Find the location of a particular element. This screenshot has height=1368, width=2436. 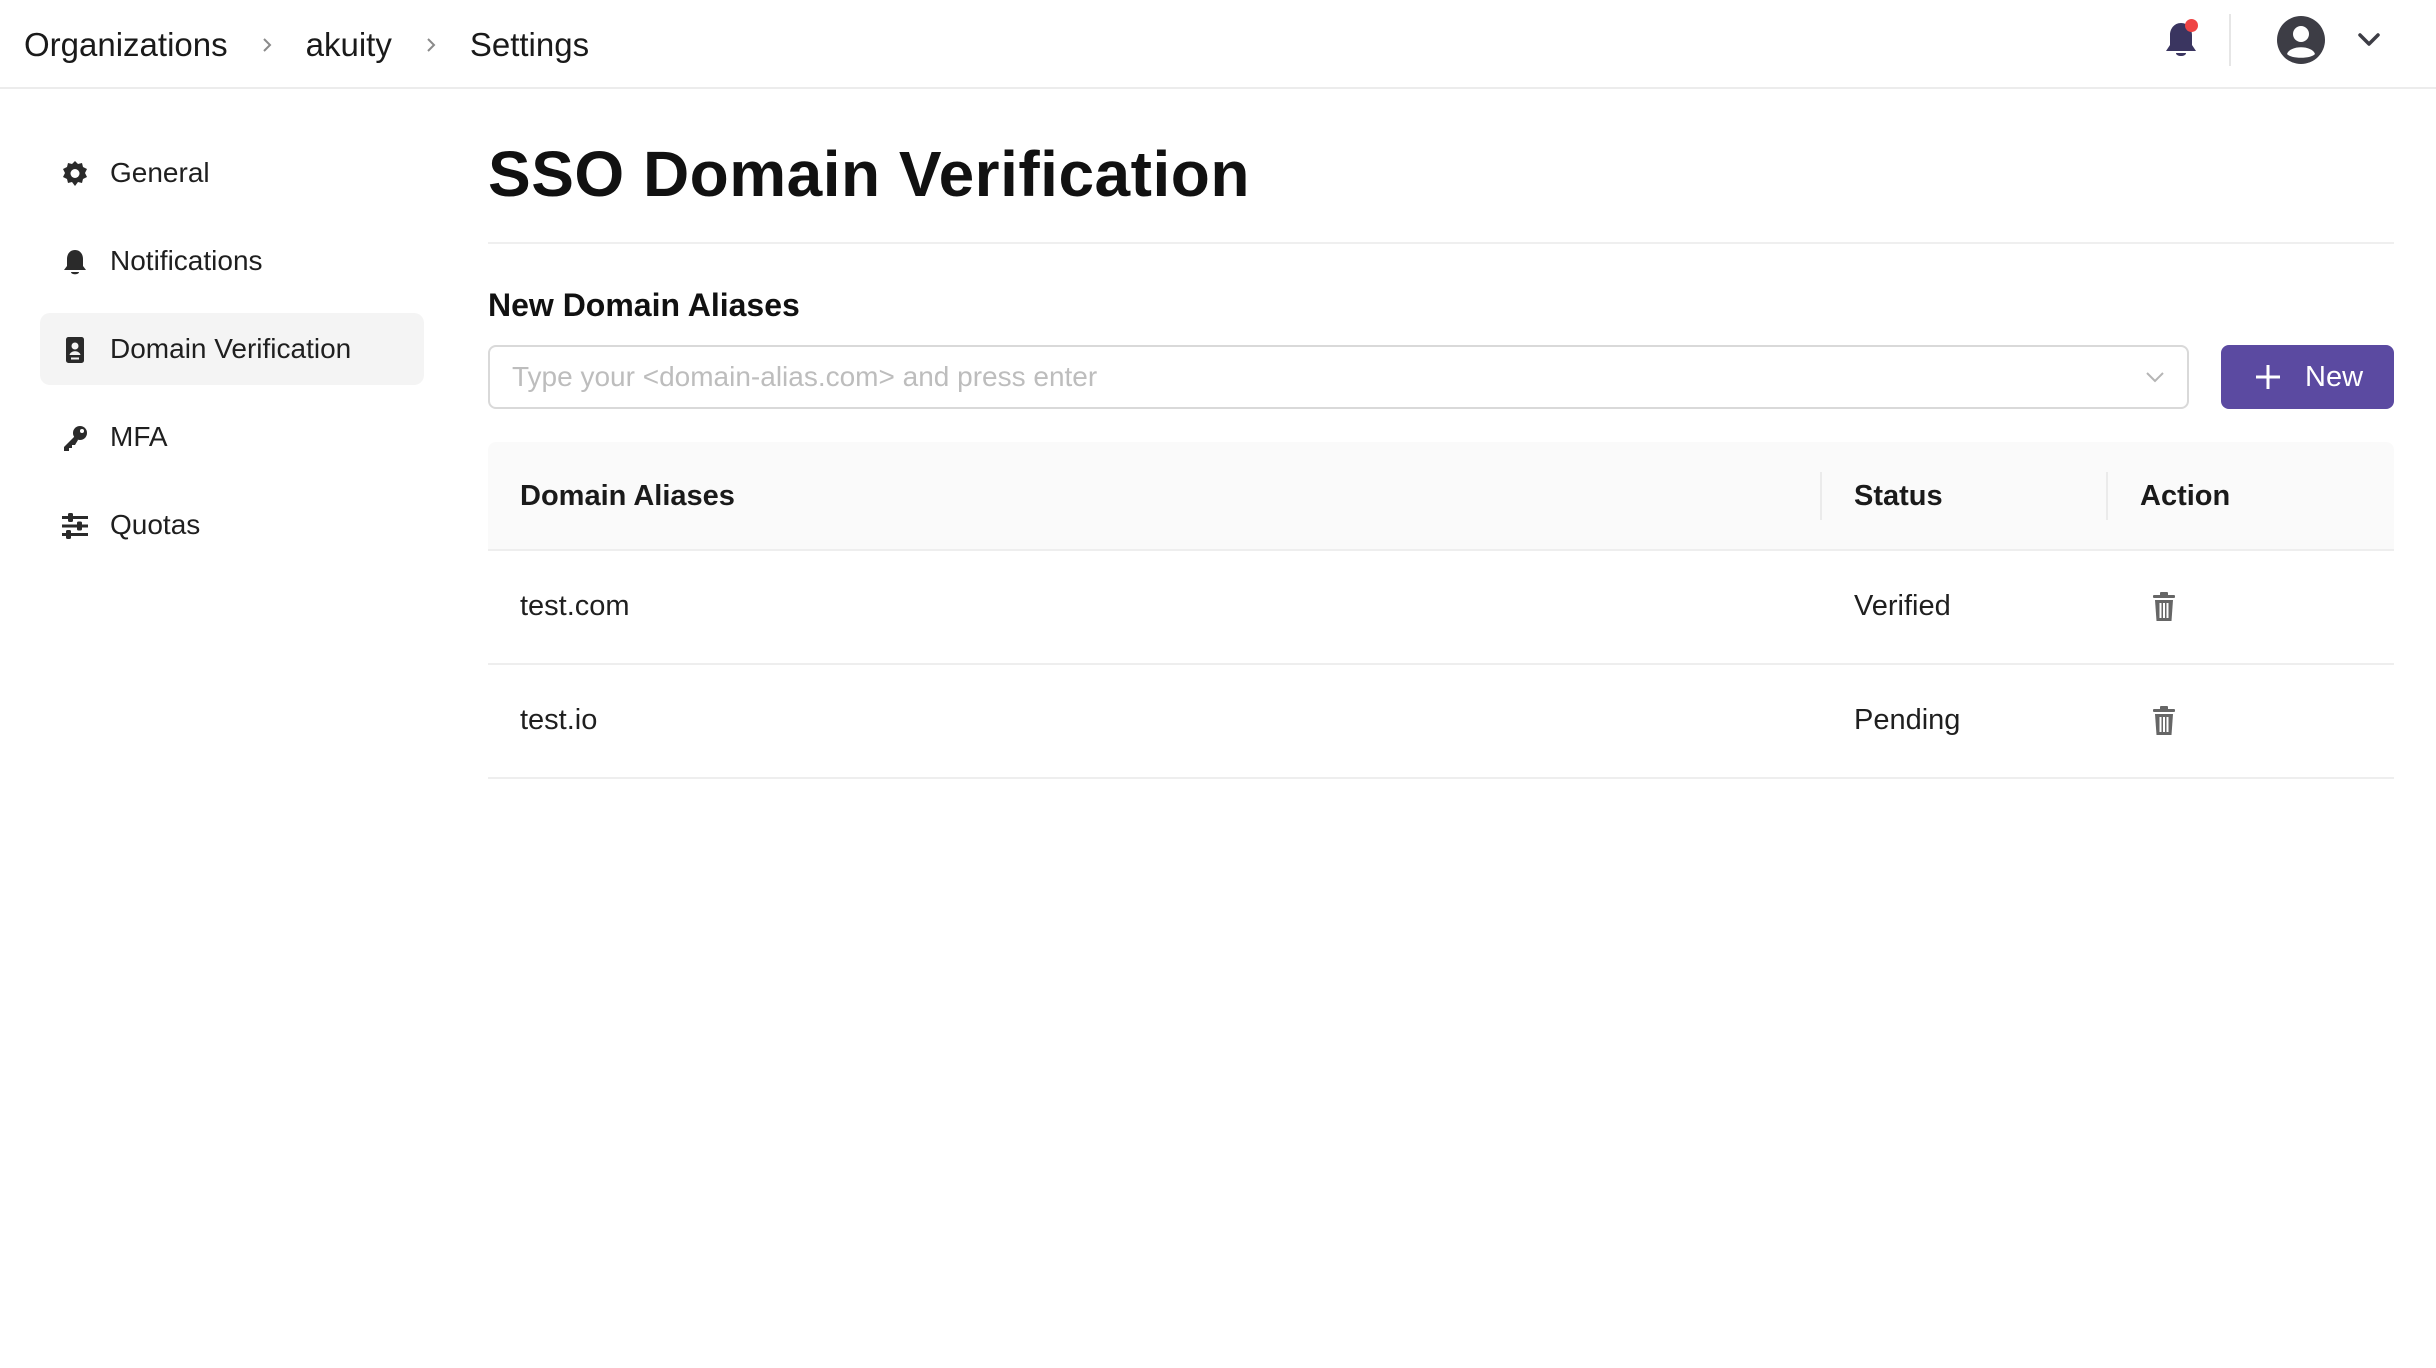

status-cell: Pending is located at coordinates (1907, 720).